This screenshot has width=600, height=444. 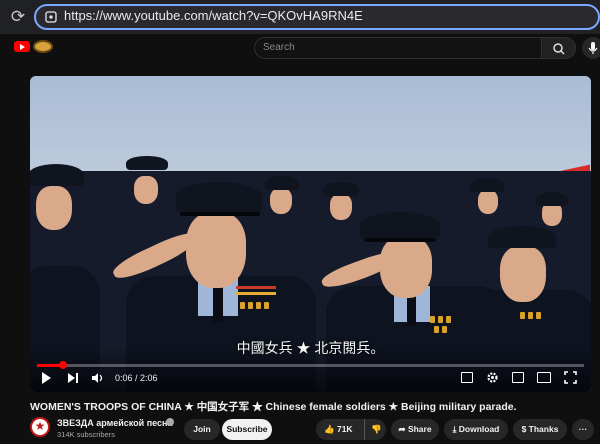 What do you see at coordinates (329, 429) in the screenshot?
I see `thumbs-up-icon: 👍` at bounding box center [329, 429].